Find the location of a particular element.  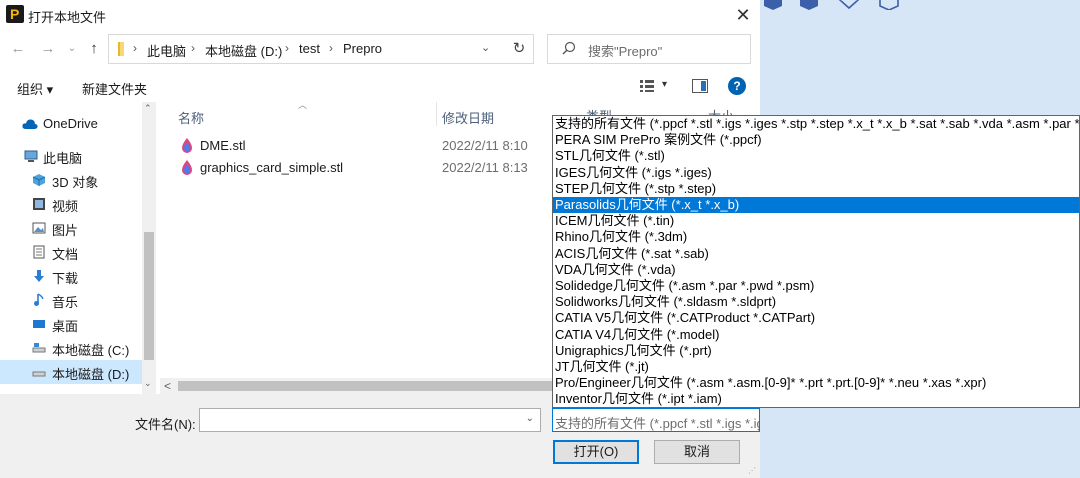

filetype-option: CATIA V5几何文件 (*.CATProduct *.CATPart) is located at coordinates (816, 318).